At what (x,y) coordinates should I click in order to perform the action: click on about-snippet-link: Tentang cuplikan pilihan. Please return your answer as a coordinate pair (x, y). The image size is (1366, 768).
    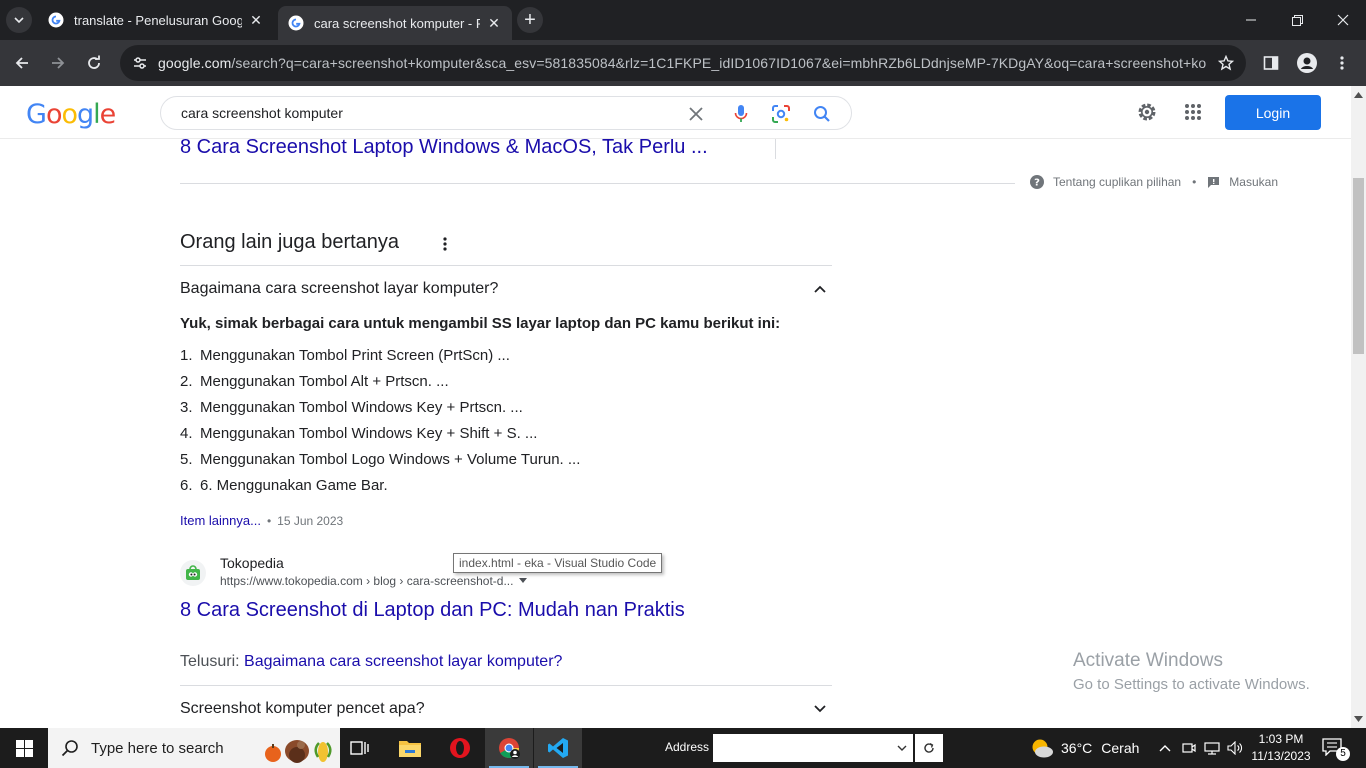
    Looking at the image, I should click on (1117, 182).